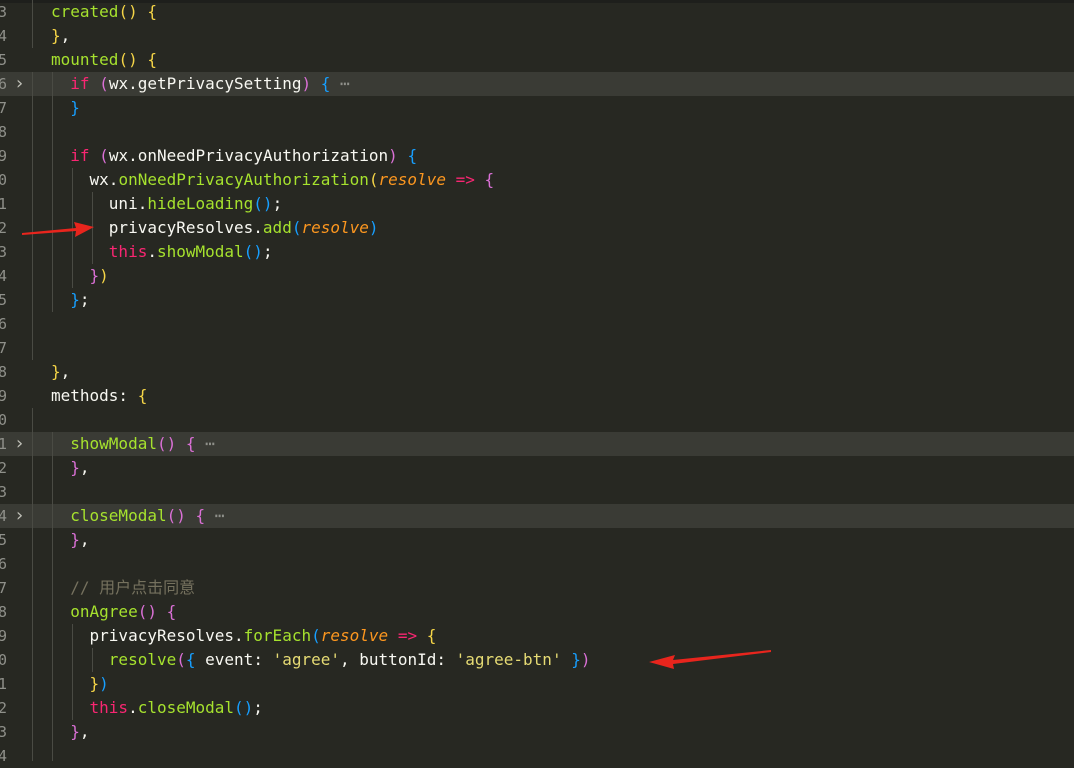 The width and height of the screenshot is (1074, 768). What do you see at coordinates (85, 59) in the screenshot?
I see `code-token: mounted` at bounding box center [85, 59].